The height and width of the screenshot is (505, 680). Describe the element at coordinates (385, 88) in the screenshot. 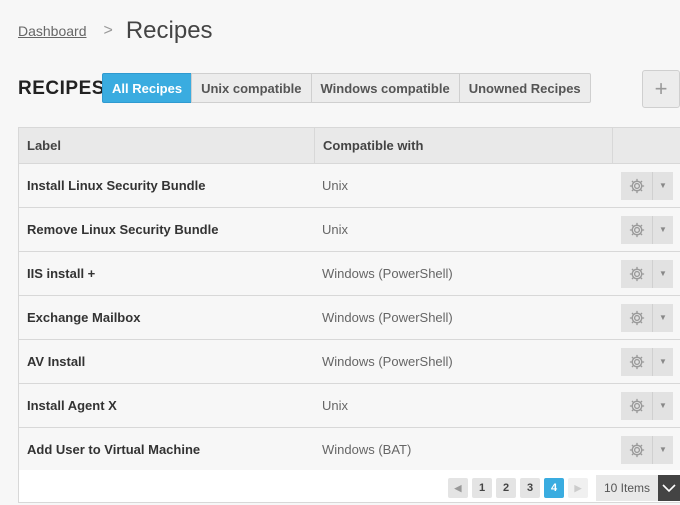

I see `filter-tab-windows-compatible: Windows compatible` at that location.